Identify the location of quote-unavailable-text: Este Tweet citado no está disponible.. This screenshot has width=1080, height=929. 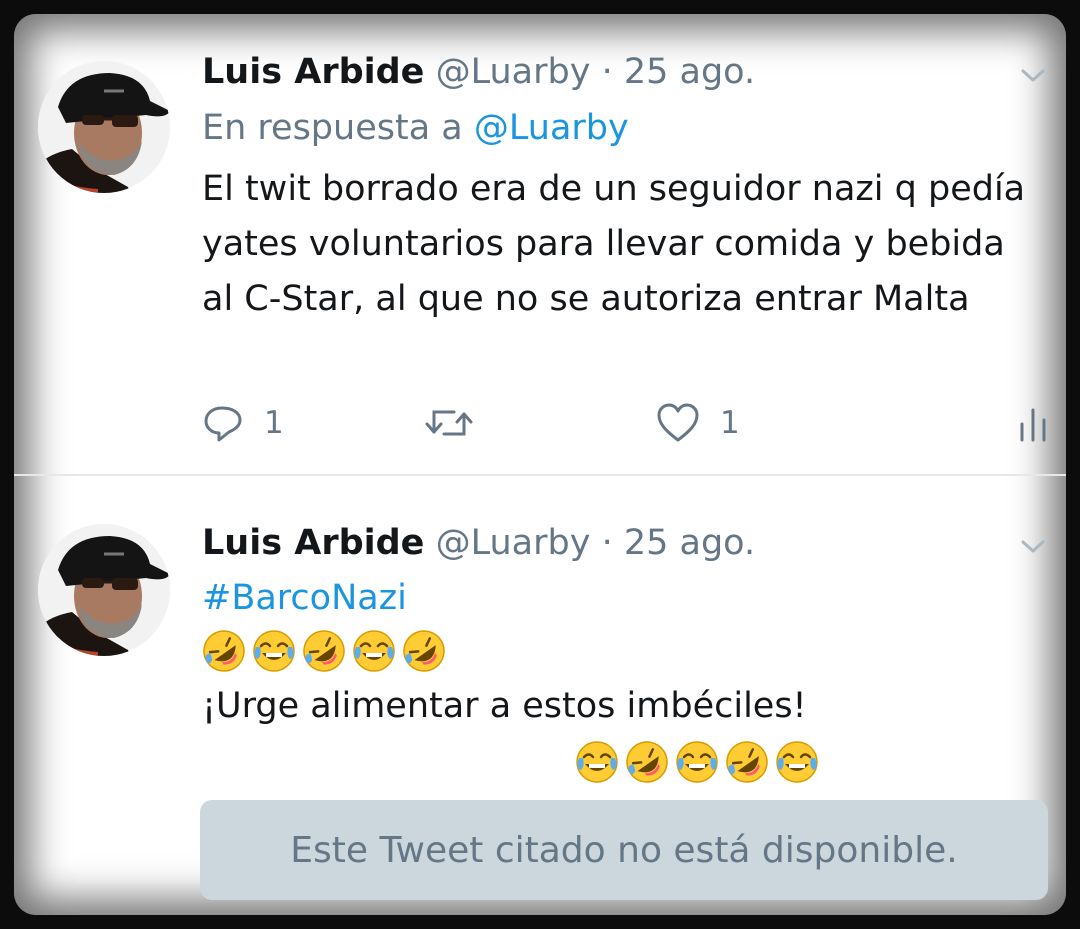
(624, 850).